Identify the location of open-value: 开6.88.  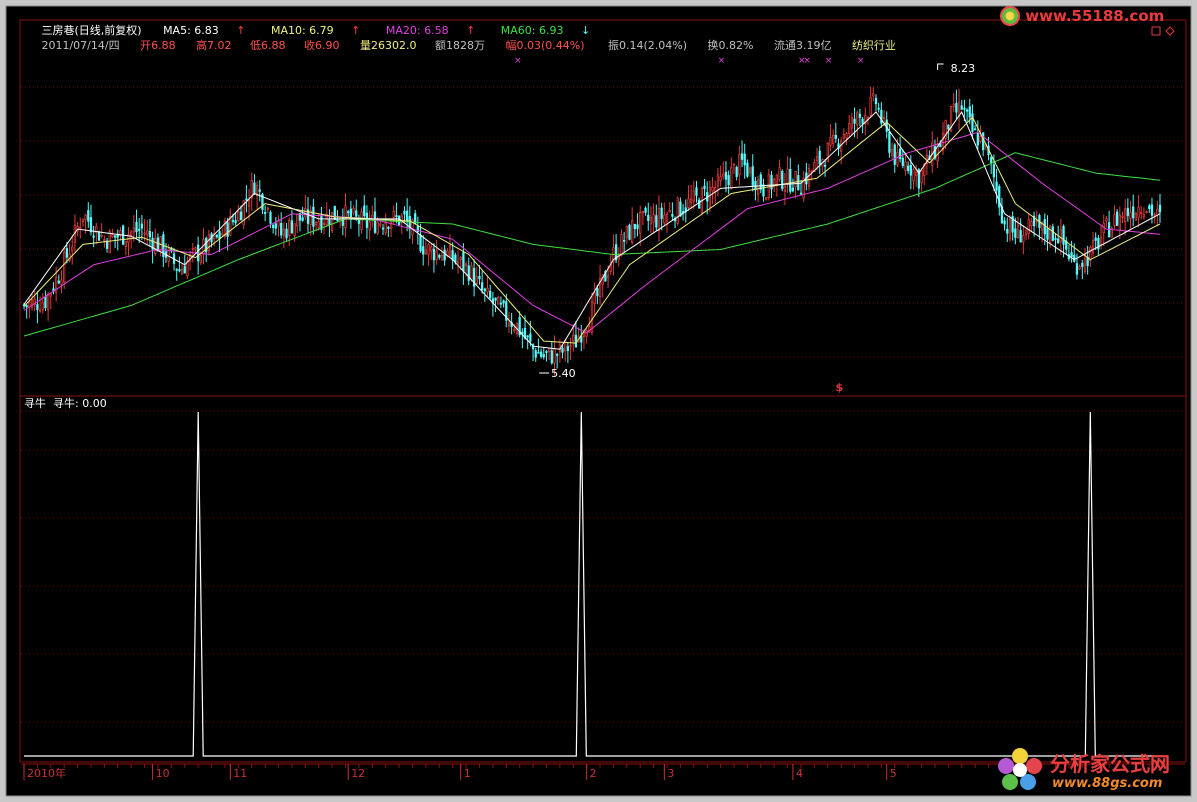
(158, 45).